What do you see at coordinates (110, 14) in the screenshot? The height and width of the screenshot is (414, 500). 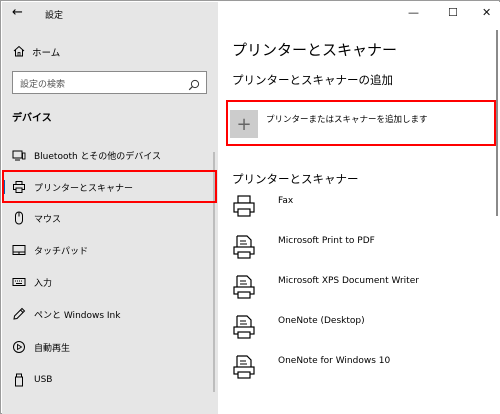 I see `title-bar: ← 設定` at bounding box center [110, 14].